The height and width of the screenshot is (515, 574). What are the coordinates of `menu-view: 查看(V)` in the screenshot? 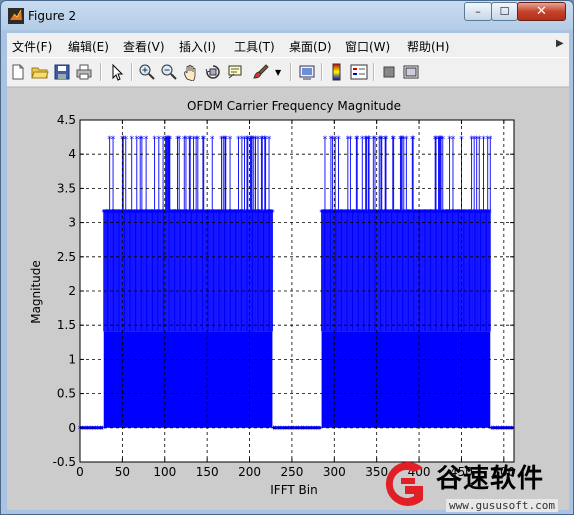 It's located at (144, 46).